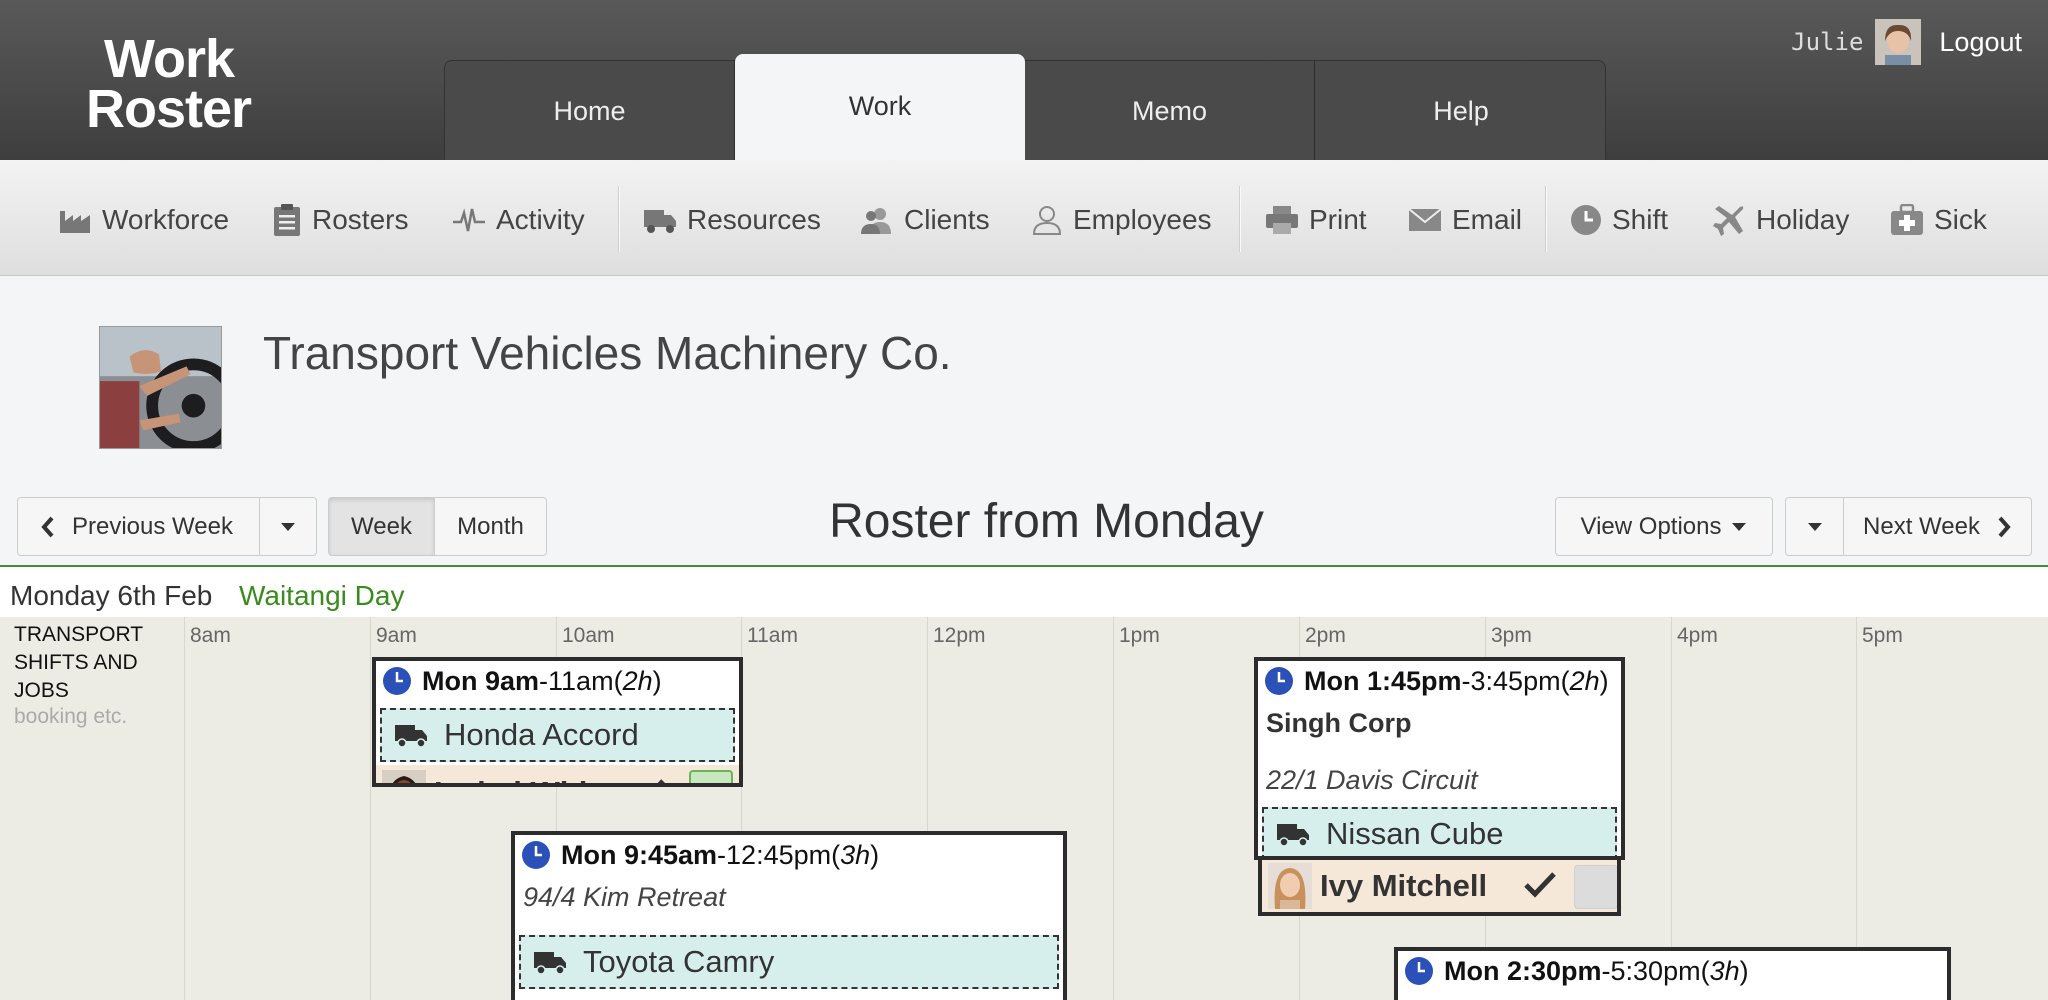 The image size is (2048, 1000). Describe the element at coordinates (166, 219) in the screenshot. I see `toolbar-label: Workforce` at that location.